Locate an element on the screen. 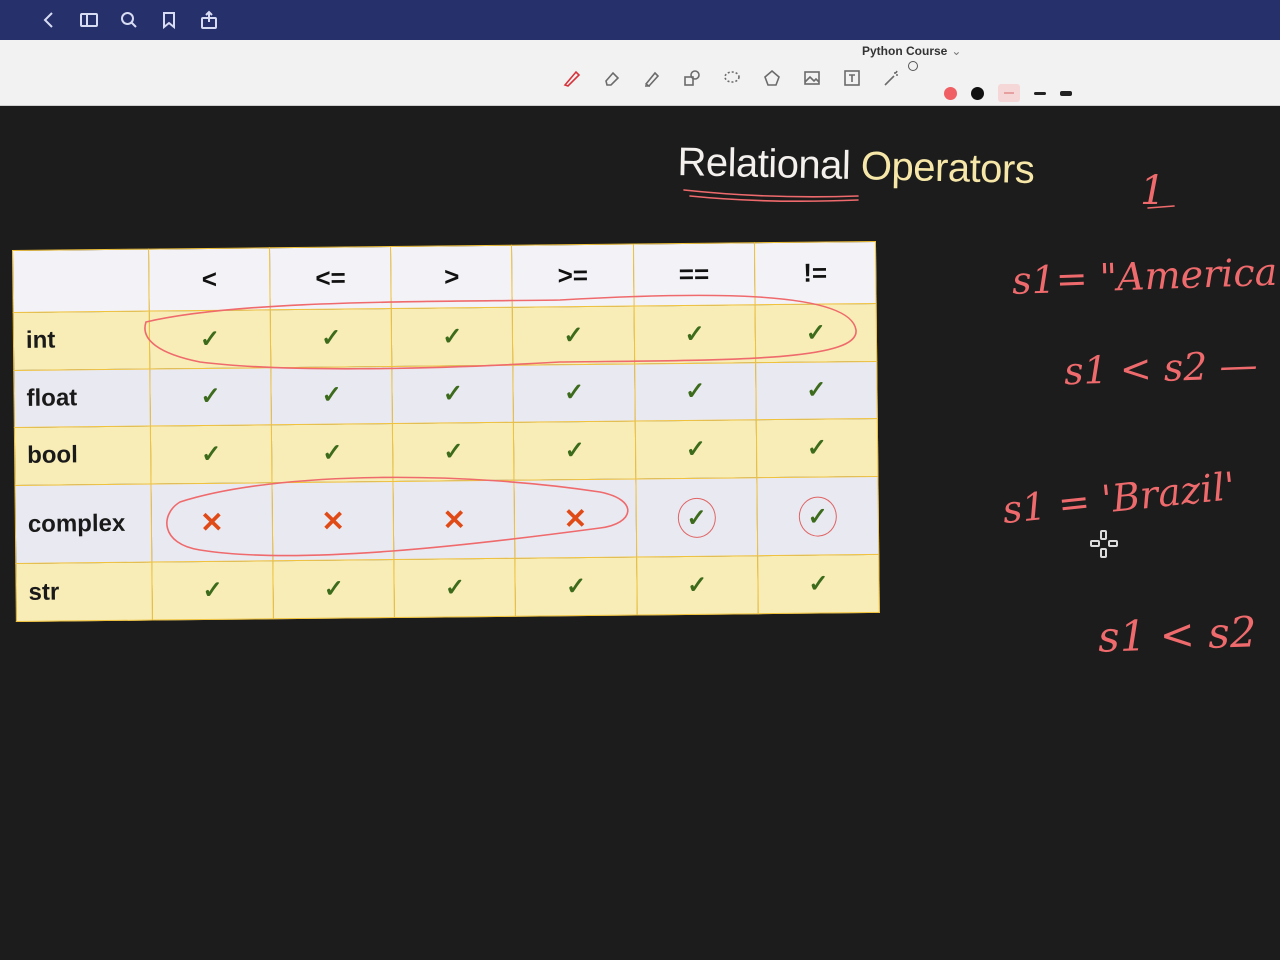 The height and width of the screenshot is (960, 1280). color-swatch-red is located at coordinates (950, 93).